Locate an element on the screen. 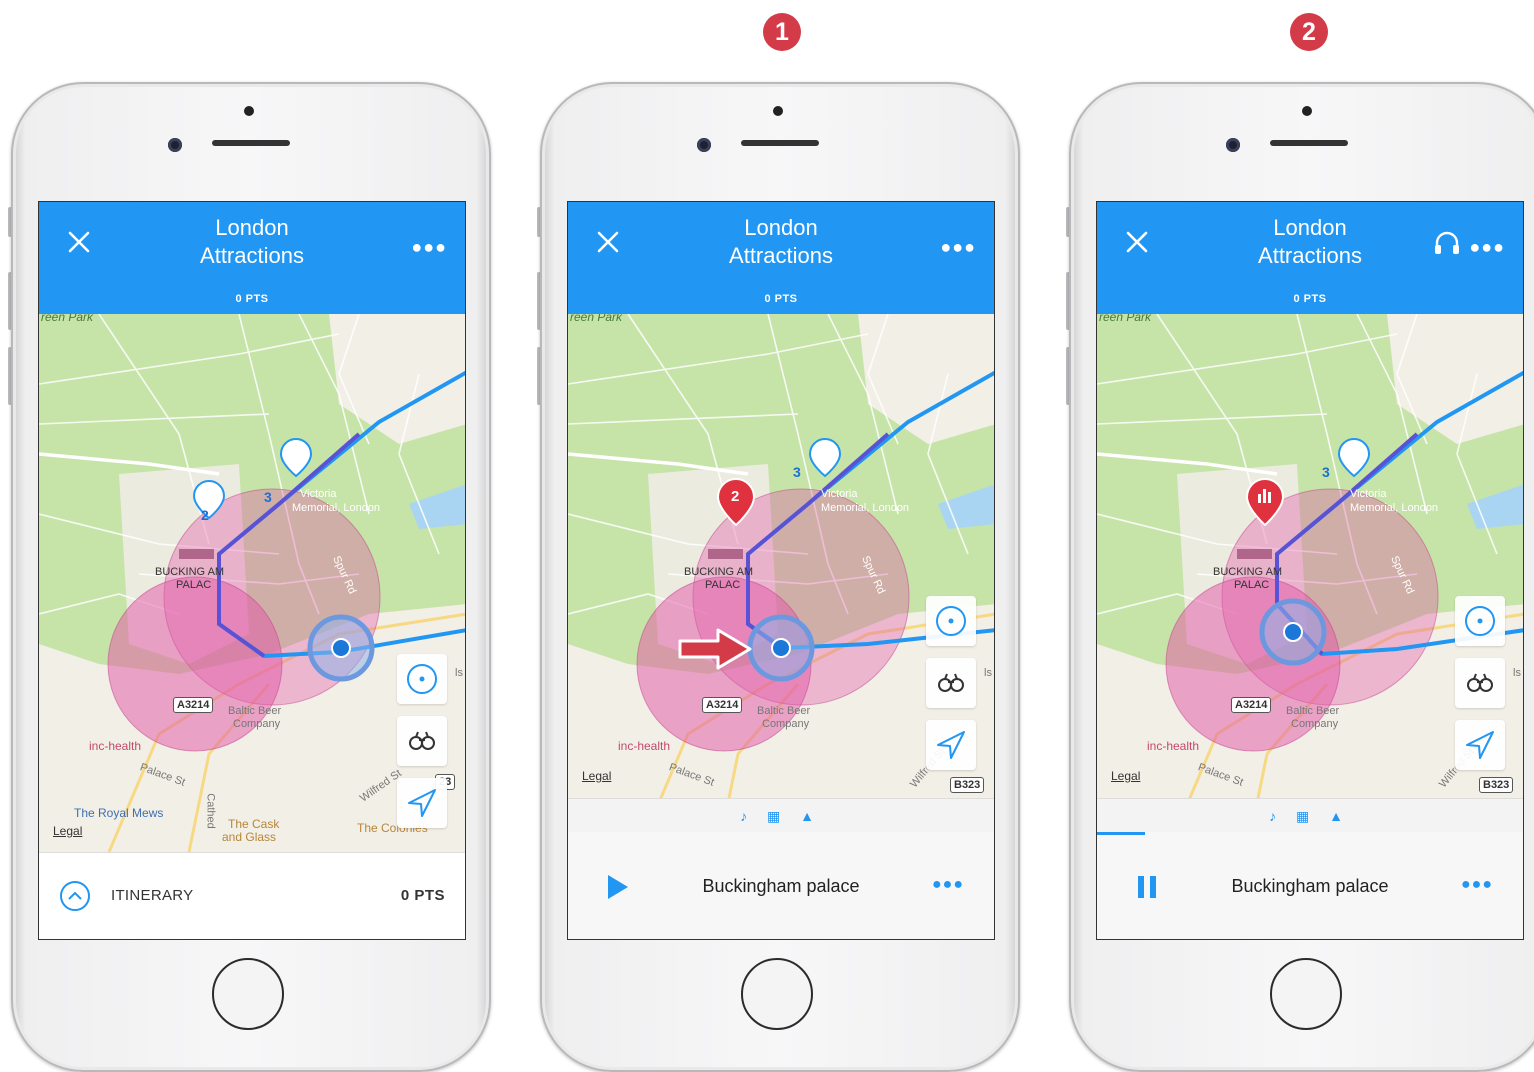 The image size is (1534, 1072). proximity-sensor is located at coordinates (778, 111).